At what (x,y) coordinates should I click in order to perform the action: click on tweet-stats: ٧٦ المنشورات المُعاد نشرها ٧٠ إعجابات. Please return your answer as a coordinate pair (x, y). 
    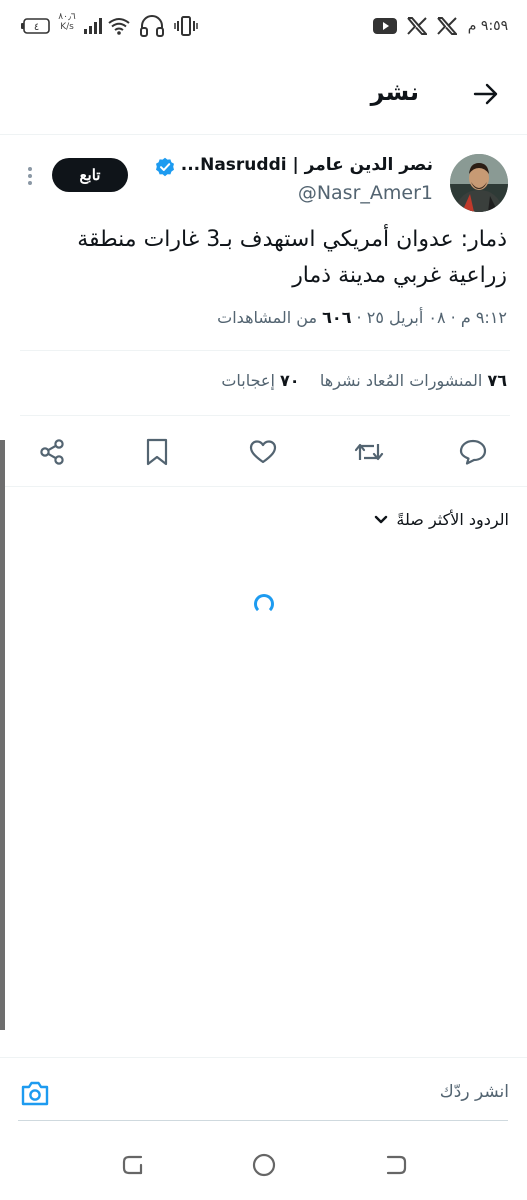
    Looking at the image, I should click on (364, 380).